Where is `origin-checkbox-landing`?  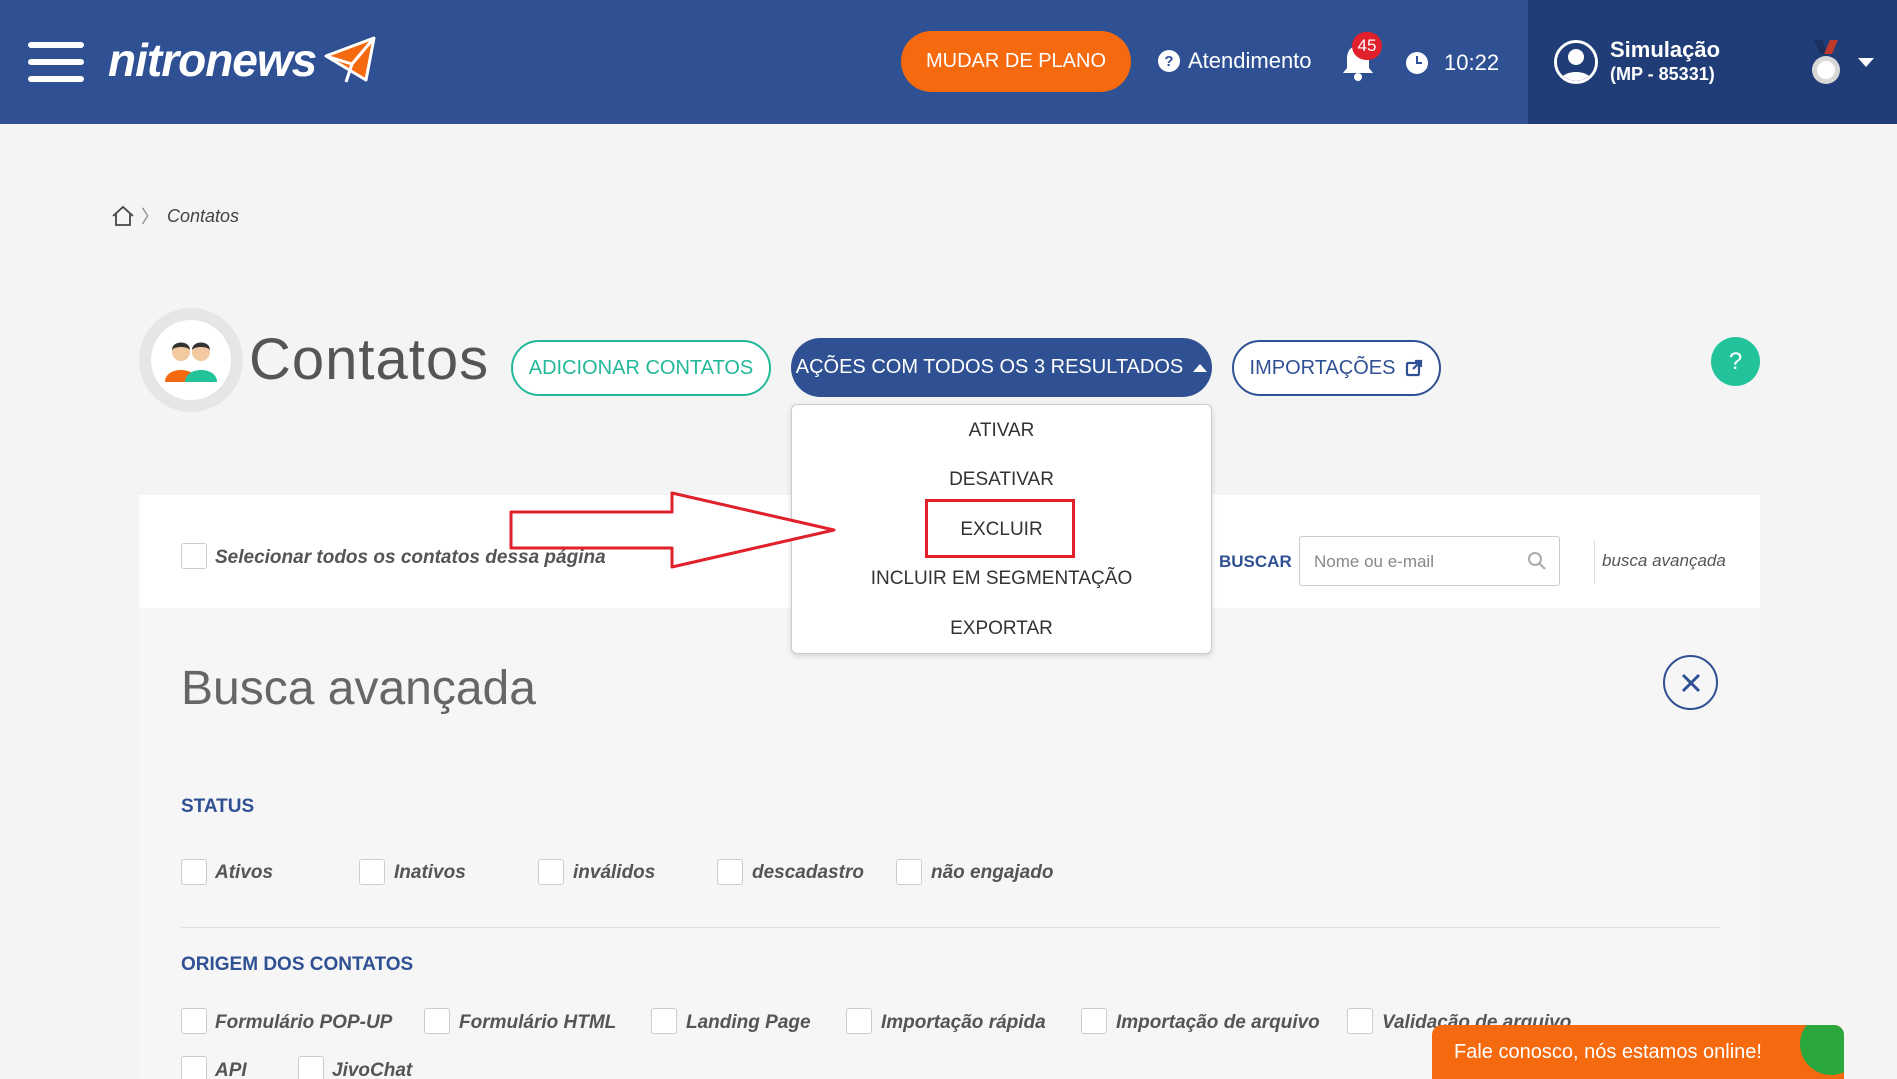
origin-checkbox-landing is located at coordinates (664, 1021).